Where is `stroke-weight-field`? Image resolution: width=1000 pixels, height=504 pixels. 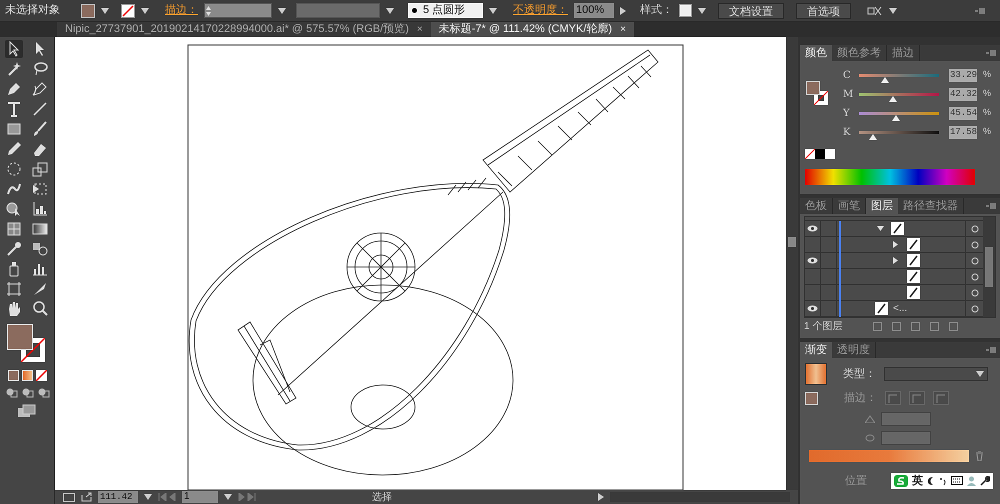 stroke-weight-field is located at coordinates (238, 10).